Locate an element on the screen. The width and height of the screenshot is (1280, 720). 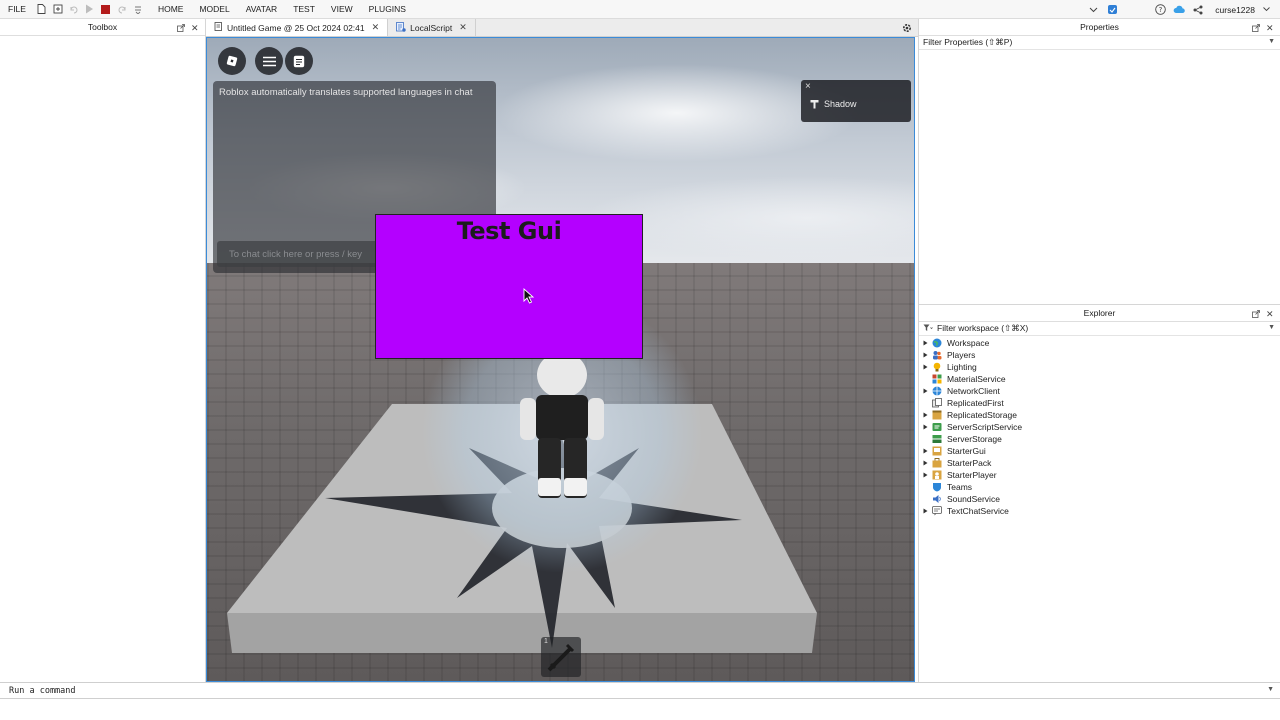
replicated-icon is located at coordinates (936, 403).